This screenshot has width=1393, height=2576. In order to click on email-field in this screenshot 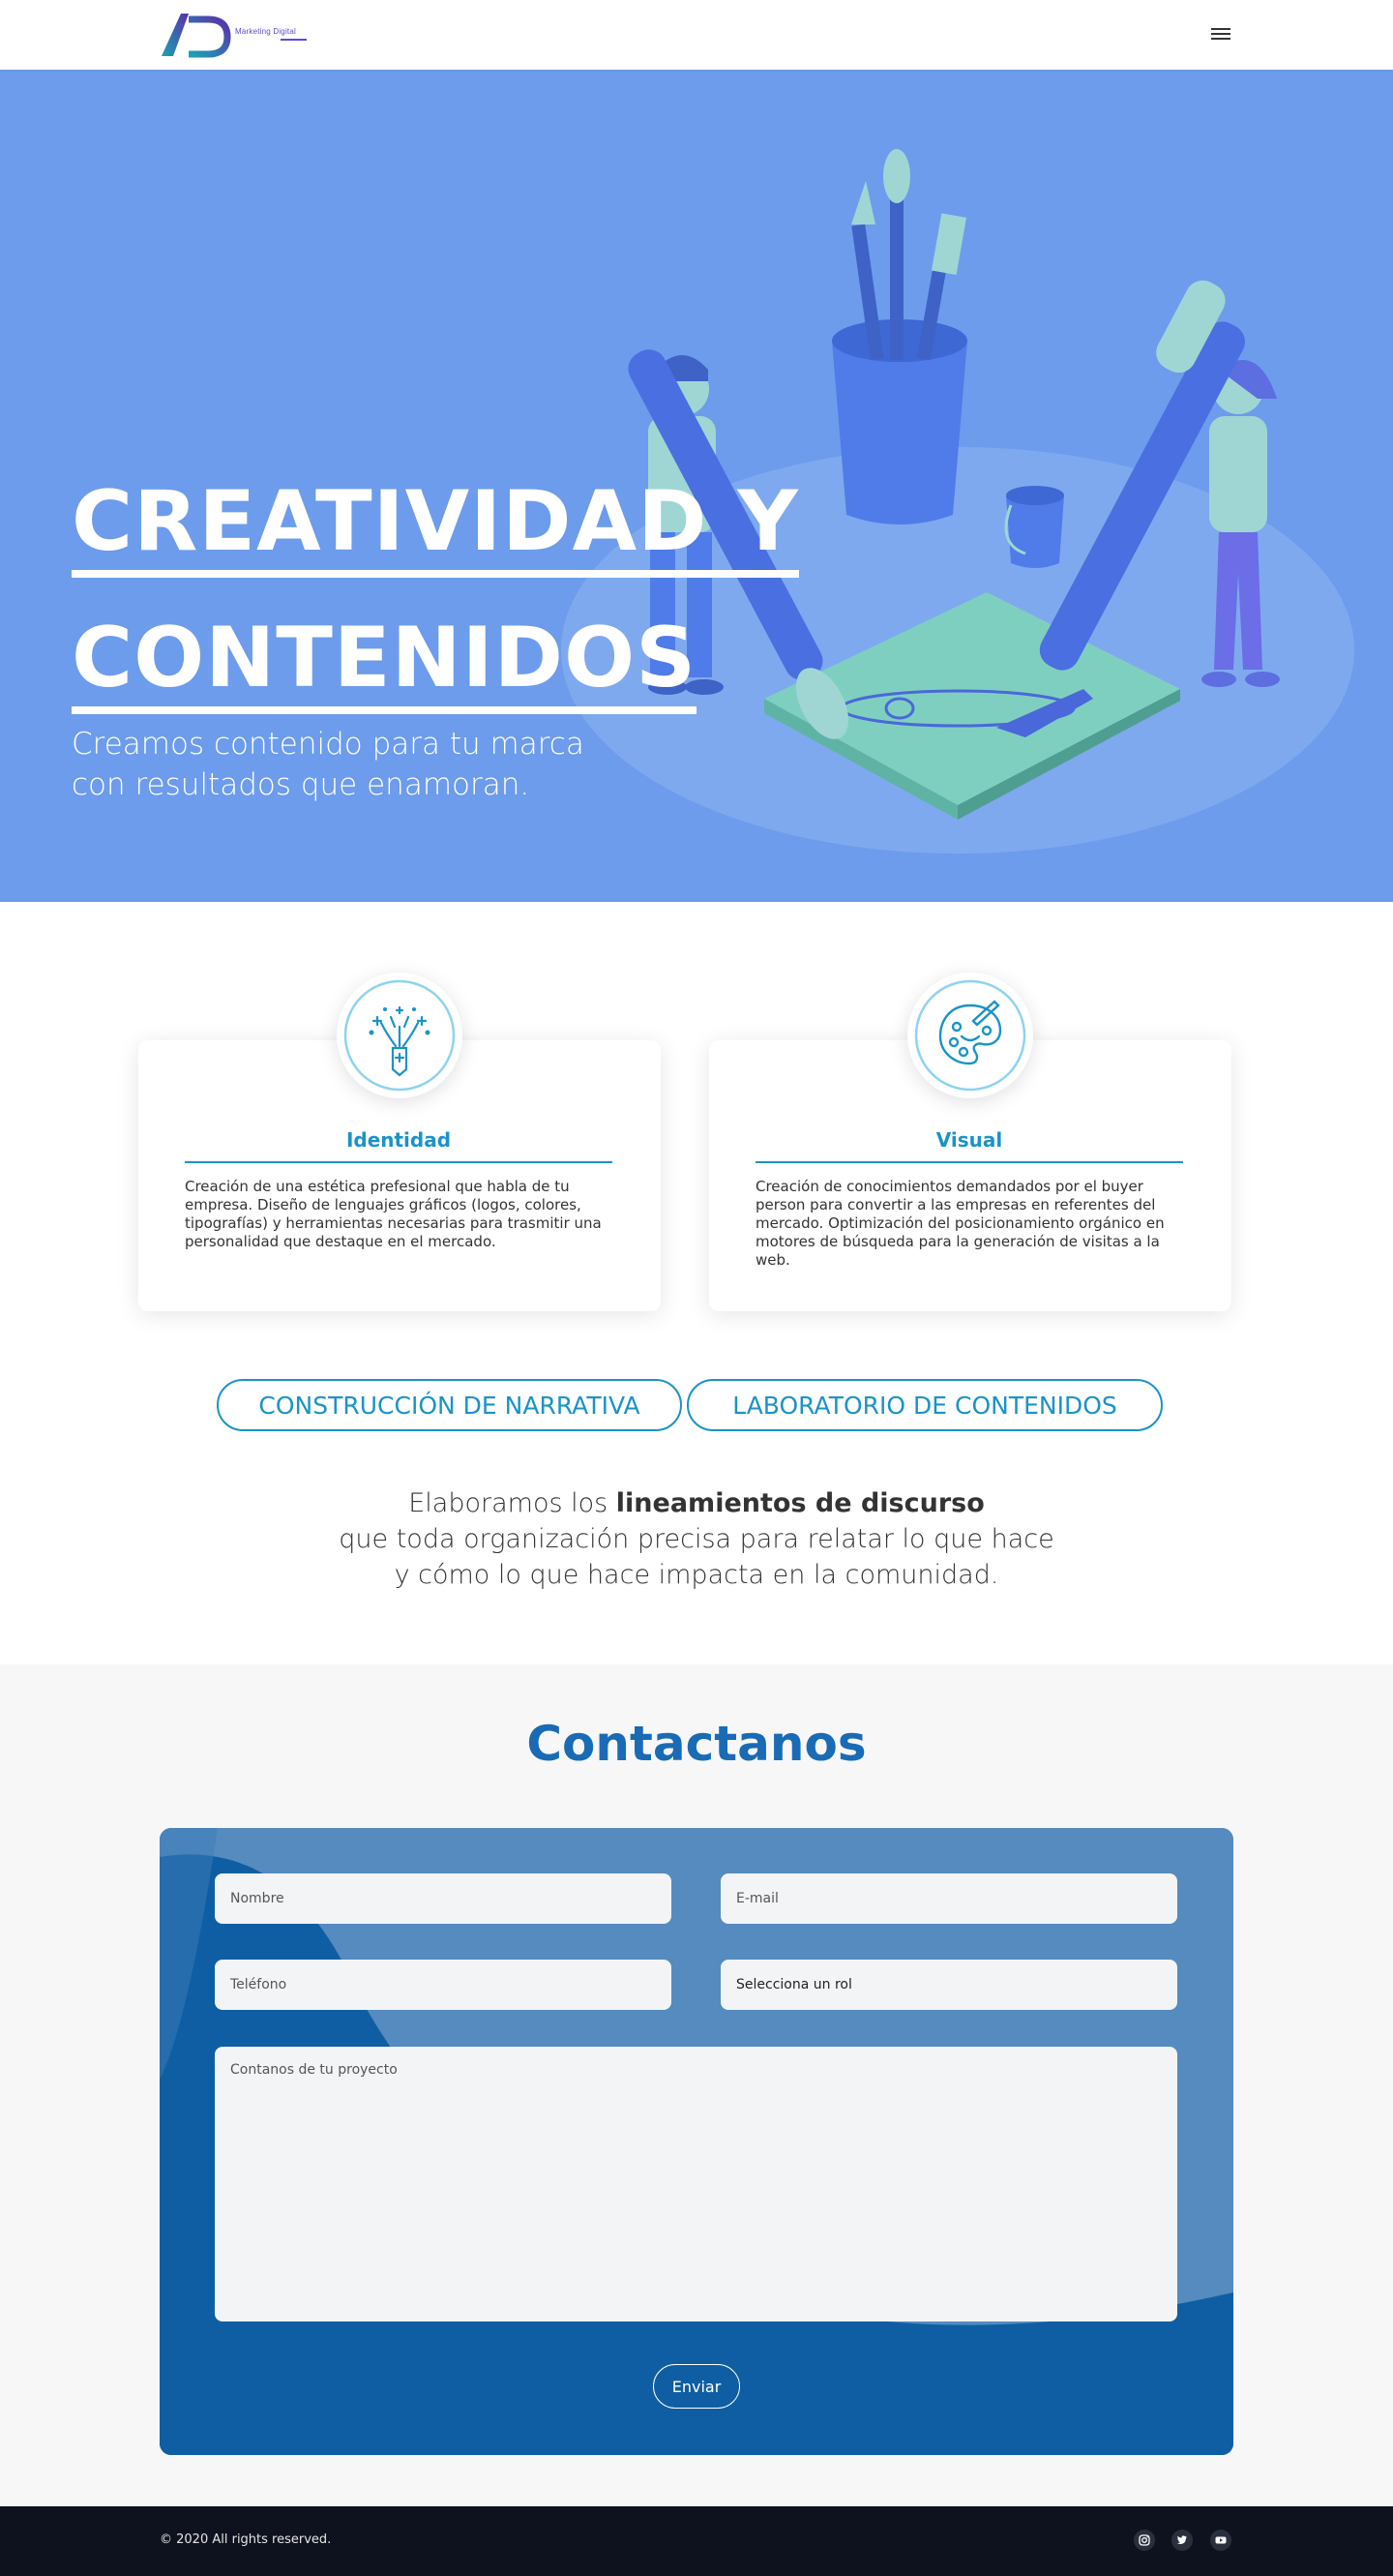, I will do `click(949, 1898)`.